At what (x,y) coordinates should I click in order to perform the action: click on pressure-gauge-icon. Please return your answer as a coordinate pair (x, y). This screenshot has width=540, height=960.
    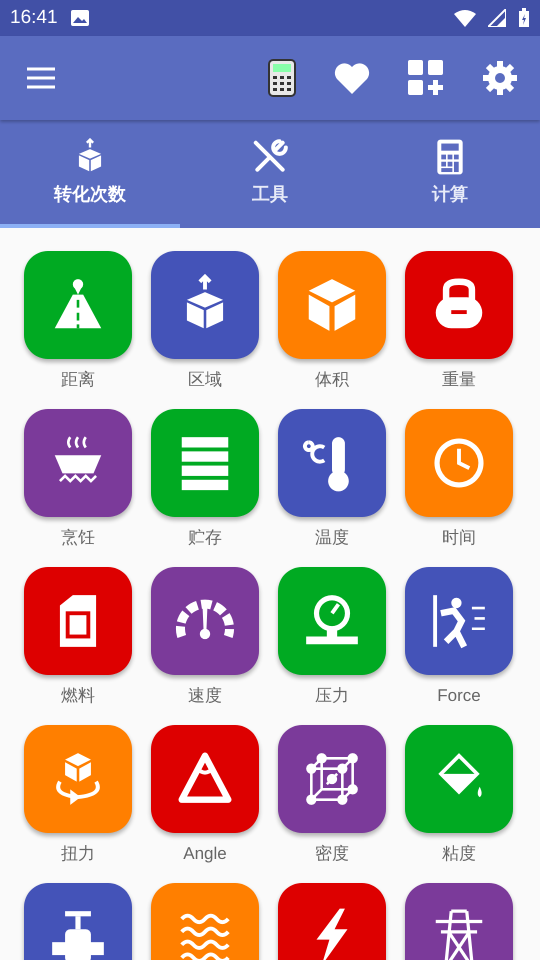
    Looking at the image, I should click on (332, 619).